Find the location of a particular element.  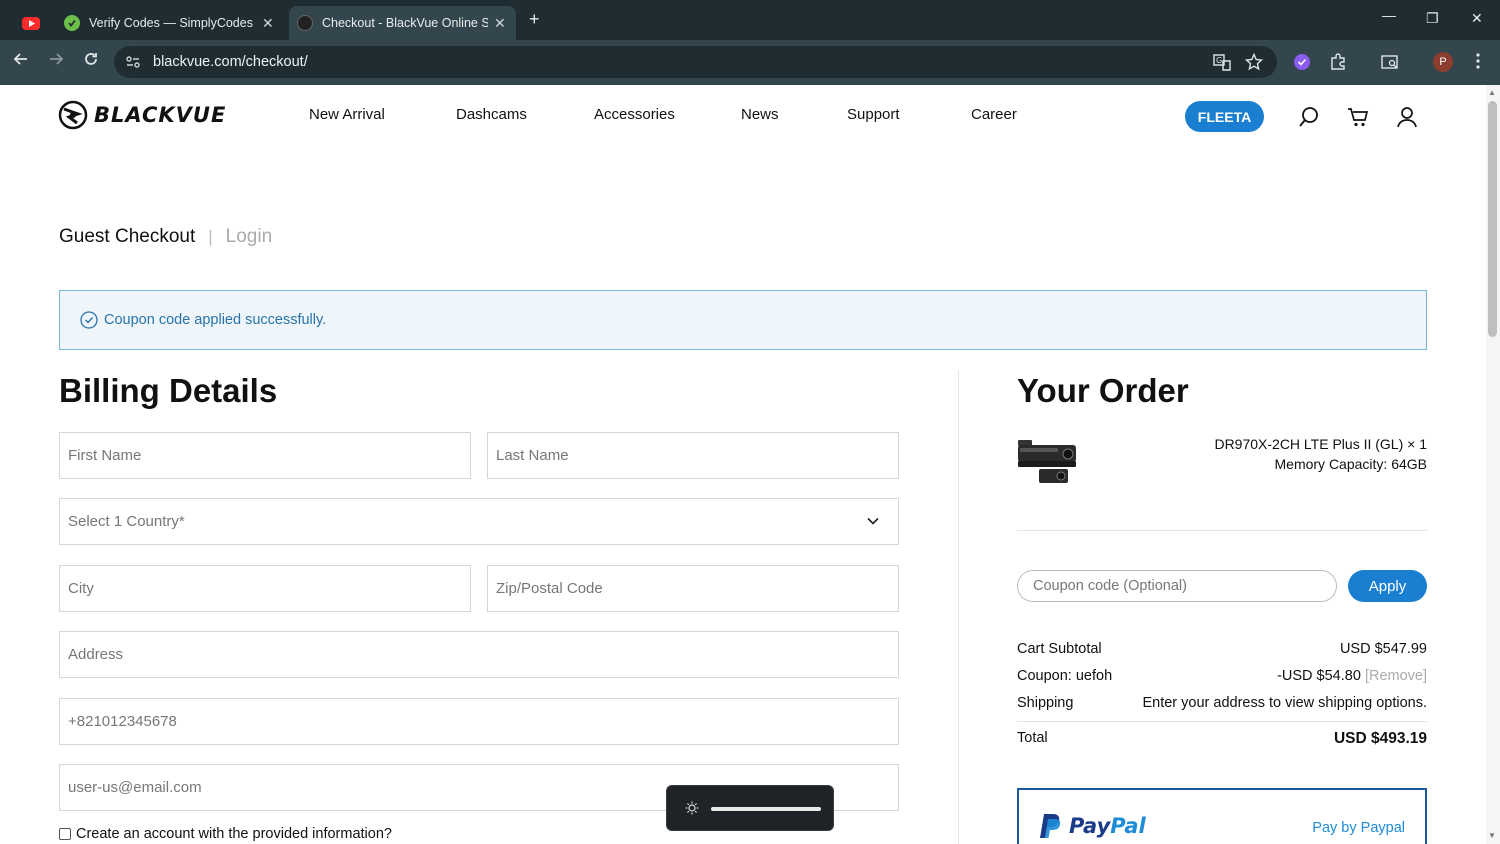

coupon-value: -USD $54.80 is located at coordinates (1319, 676).